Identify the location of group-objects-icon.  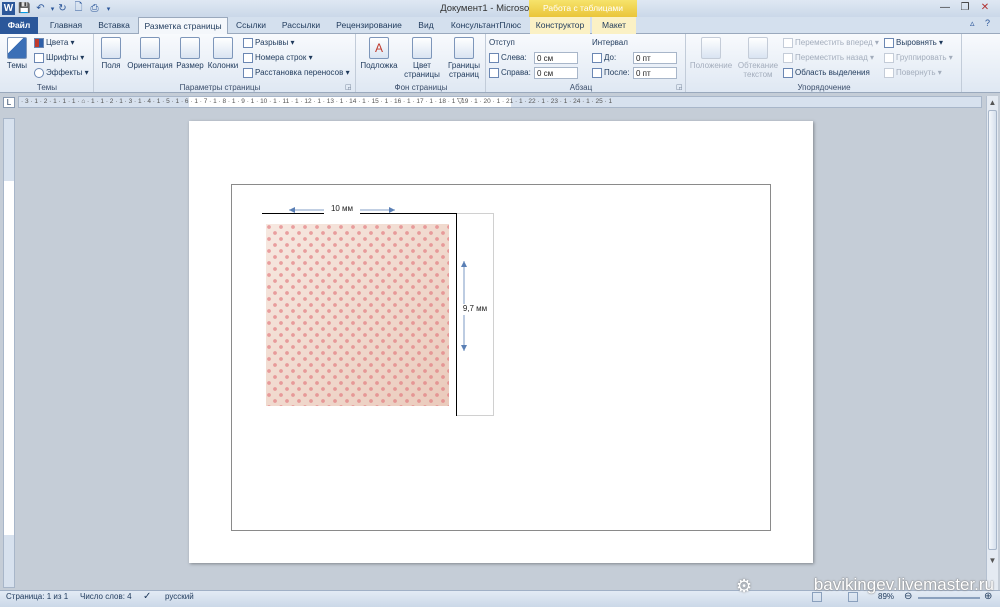
(889, 57).